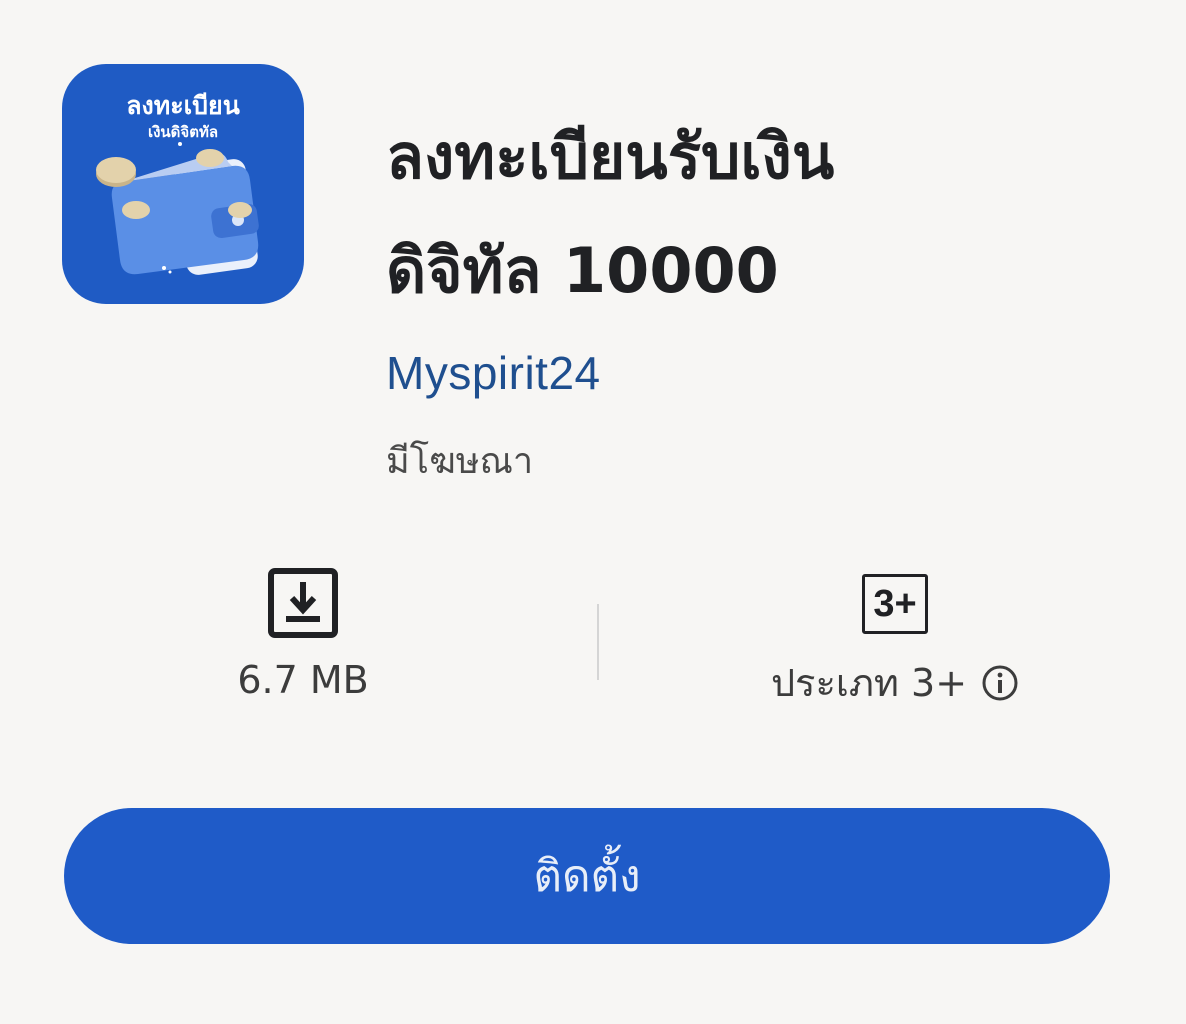  What do you see at coordinates (895, 604) in the screenshot?
I see `content-rating-badge: 3+` at bounding box center [895, 604].